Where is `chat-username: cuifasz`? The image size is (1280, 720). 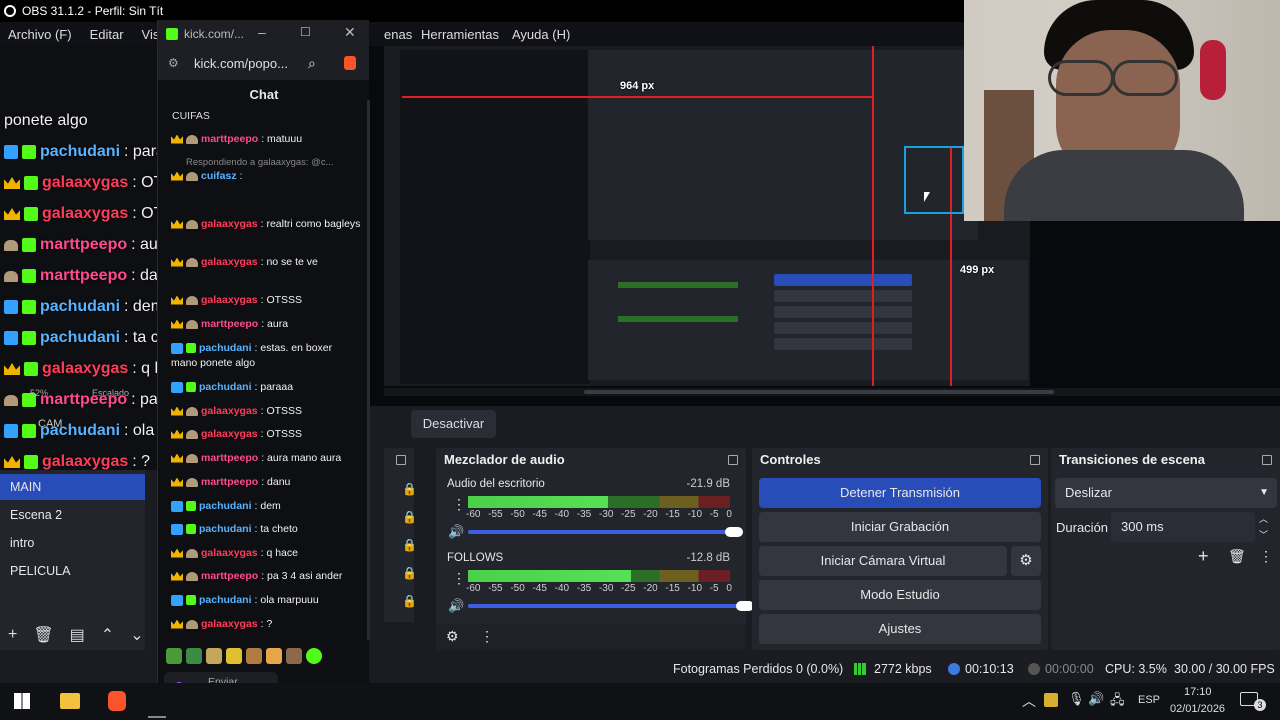 chat-username: cuifasz is located at coordinates (219, 176).